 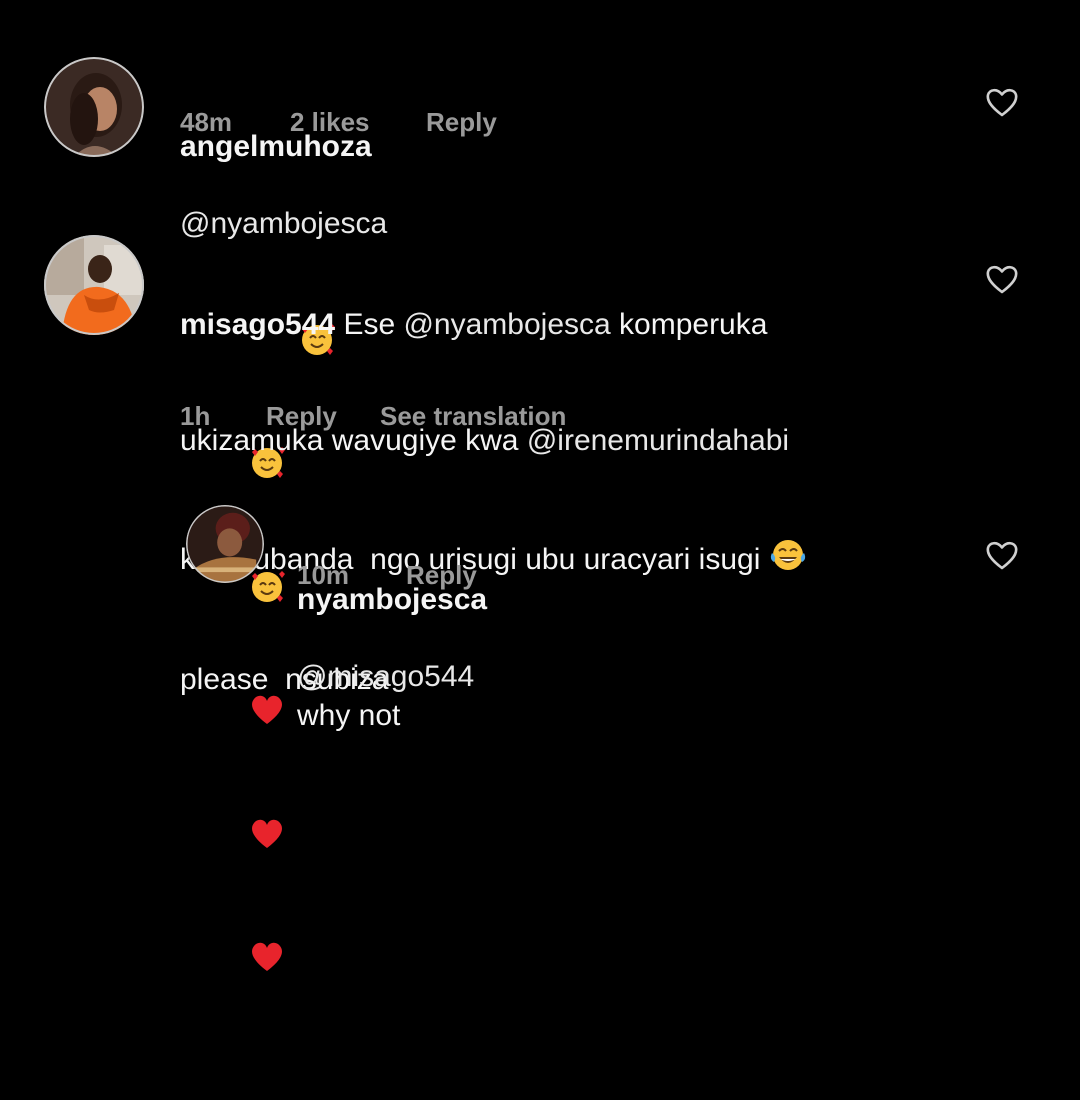 I want to click on avatar-nyambojesca, so click(x=225, y=544).